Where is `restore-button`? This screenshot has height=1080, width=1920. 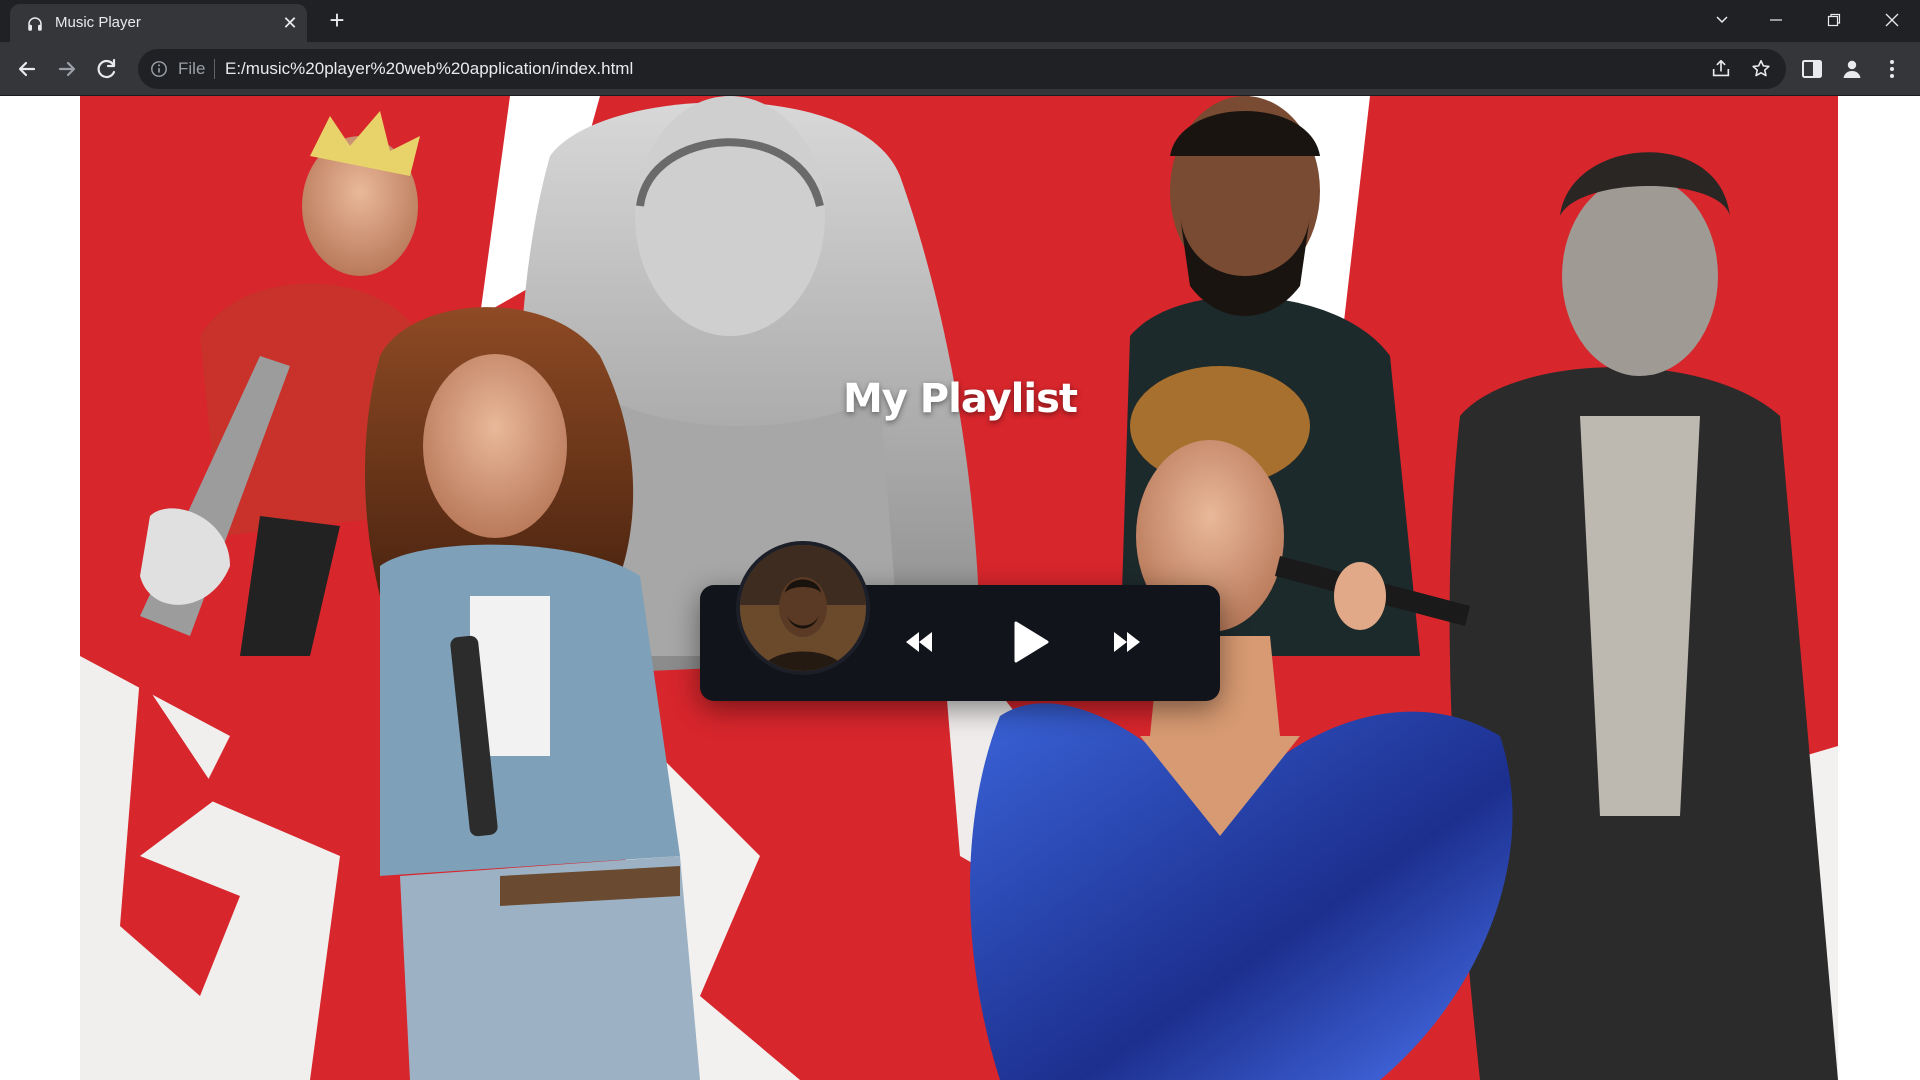
restore-button is located at coordinates (1834, 20).